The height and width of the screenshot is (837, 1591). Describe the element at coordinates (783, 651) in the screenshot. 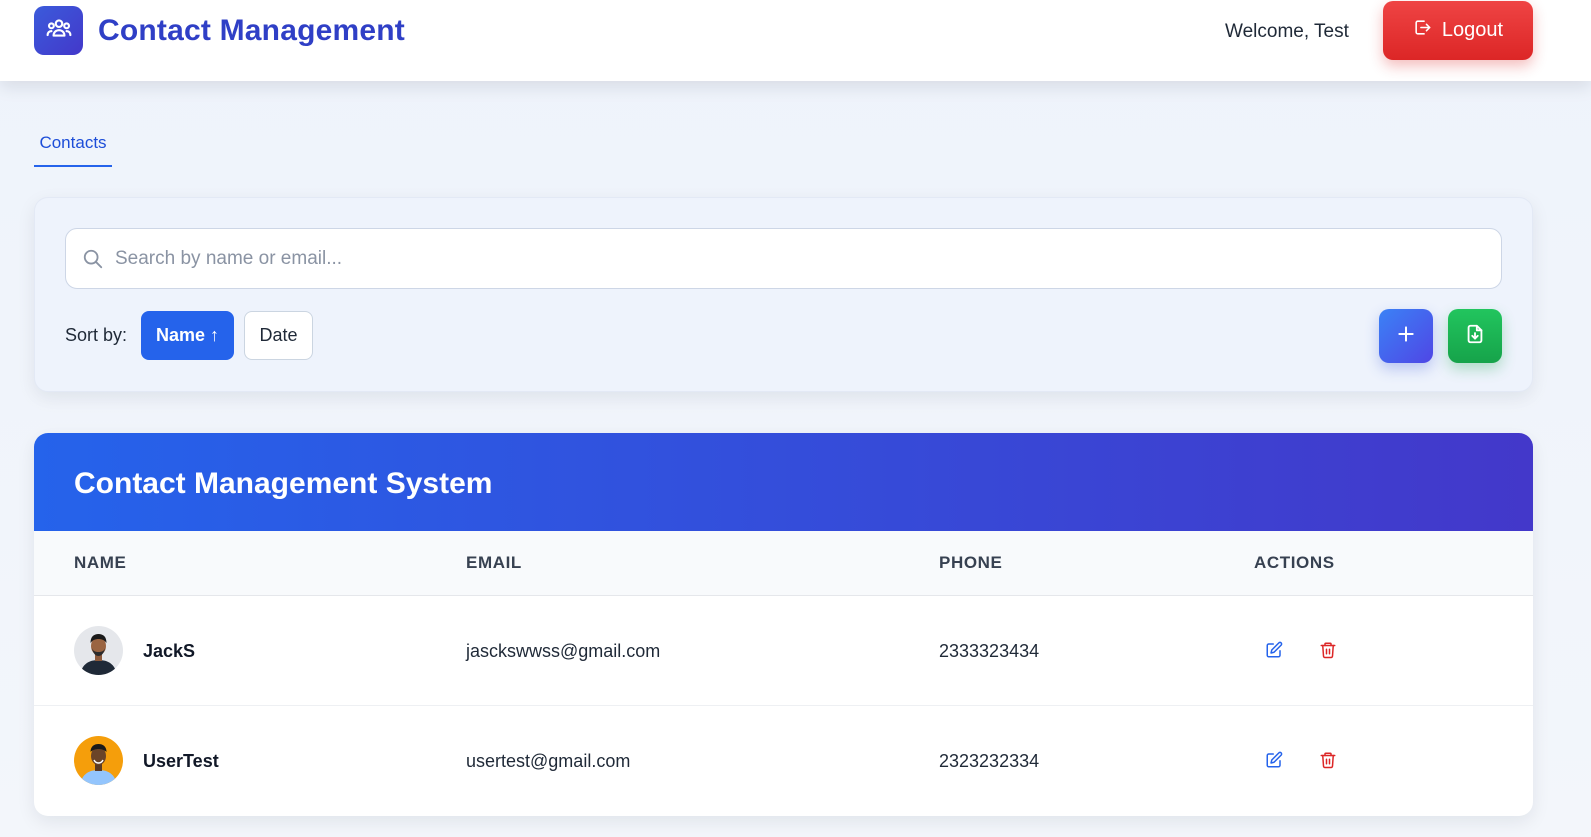

I see `table-row: JackS jasckswwss@gmail.com 2333323434` at that location.